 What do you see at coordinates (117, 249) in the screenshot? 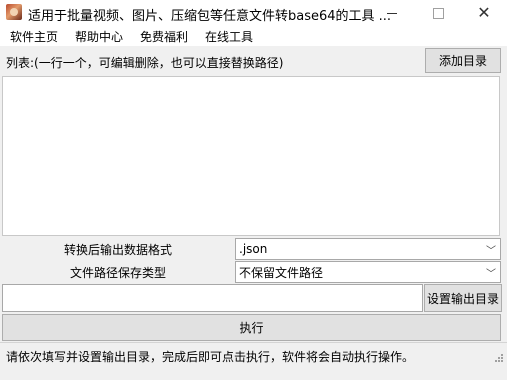
I see `output-format-label: 转换后输出数据格式` at bounding box center [117, 249].